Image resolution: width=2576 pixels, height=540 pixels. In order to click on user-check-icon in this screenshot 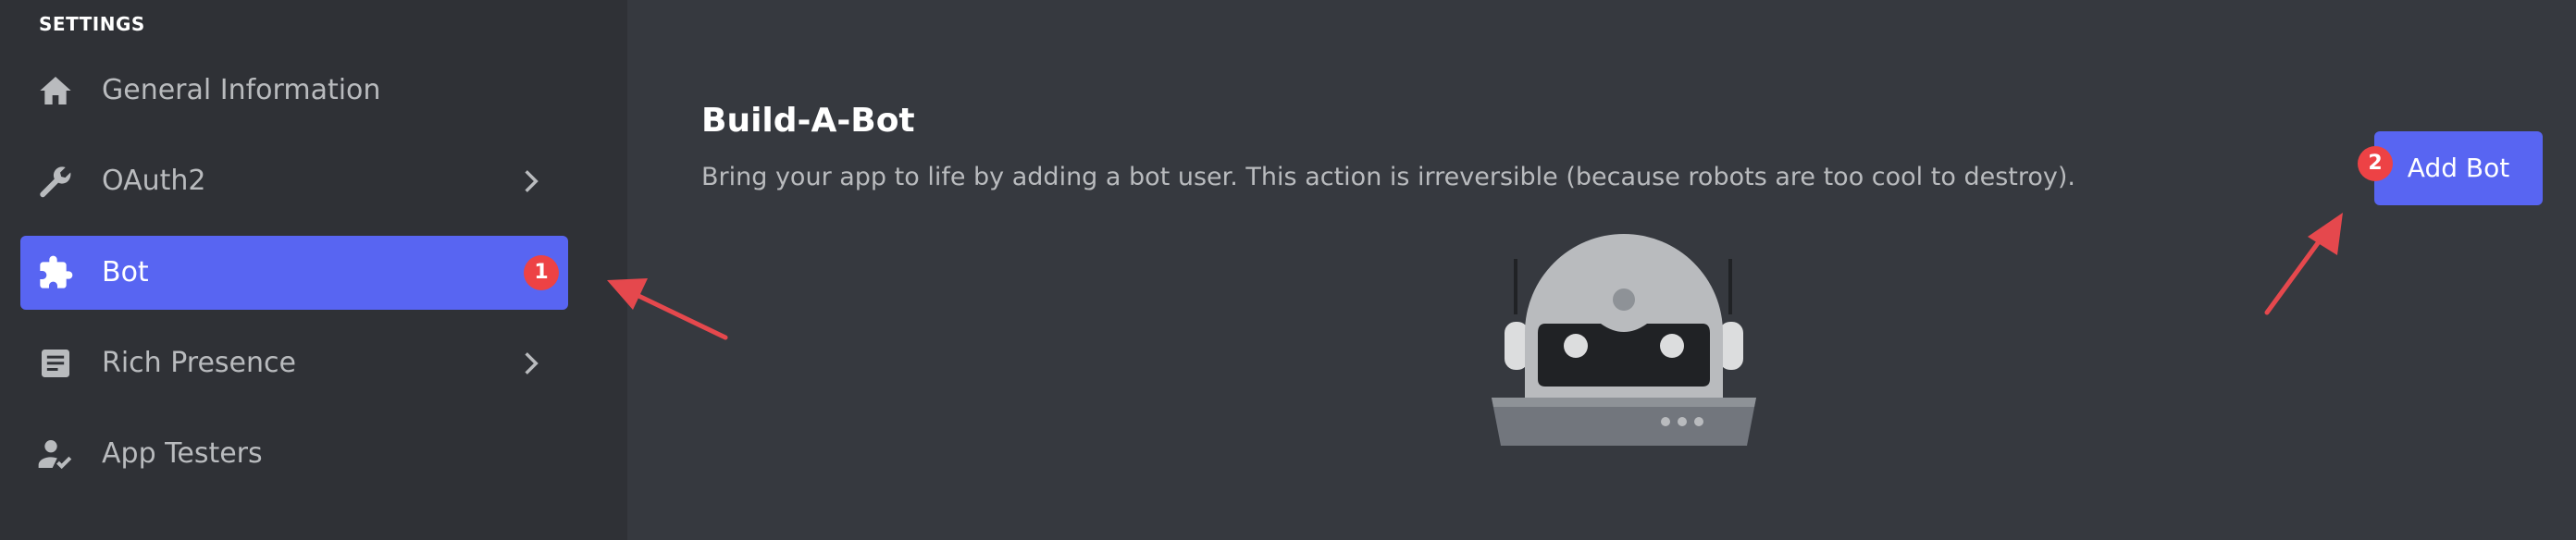, I will do `click(55, 455)`.